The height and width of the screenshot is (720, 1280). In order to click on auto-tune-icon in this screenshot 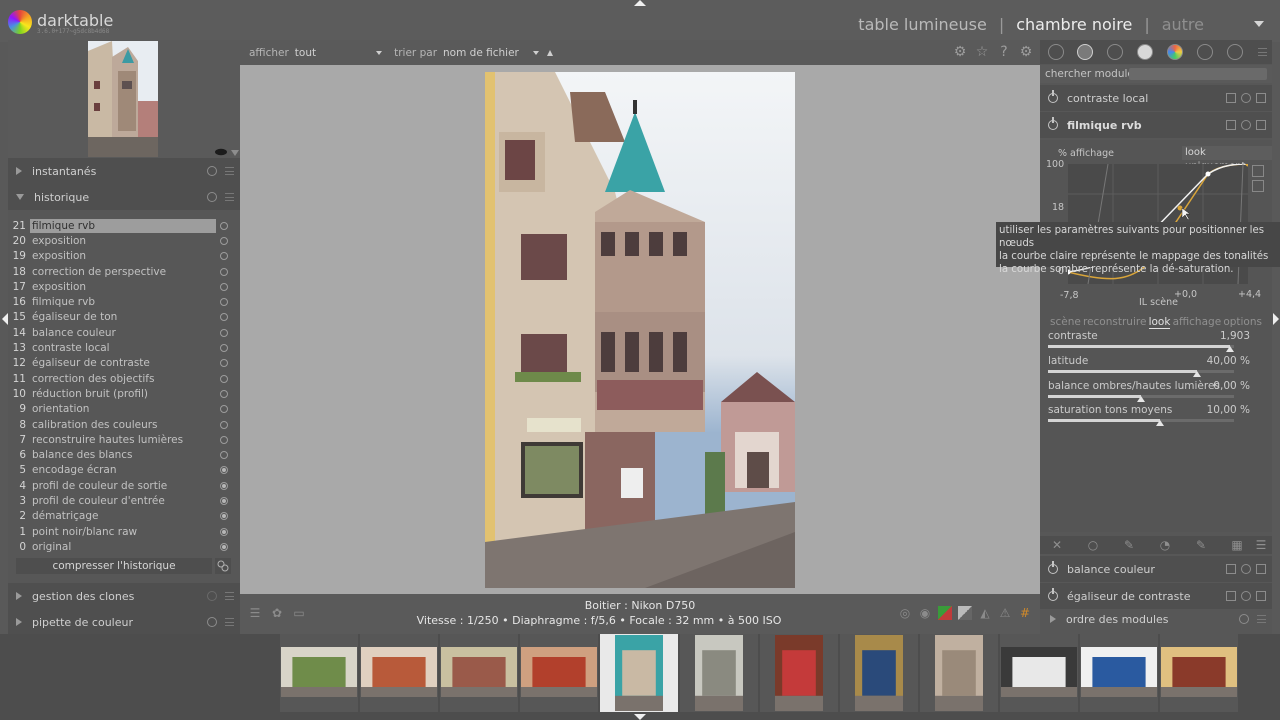, I will do `click(1258, 186)`.